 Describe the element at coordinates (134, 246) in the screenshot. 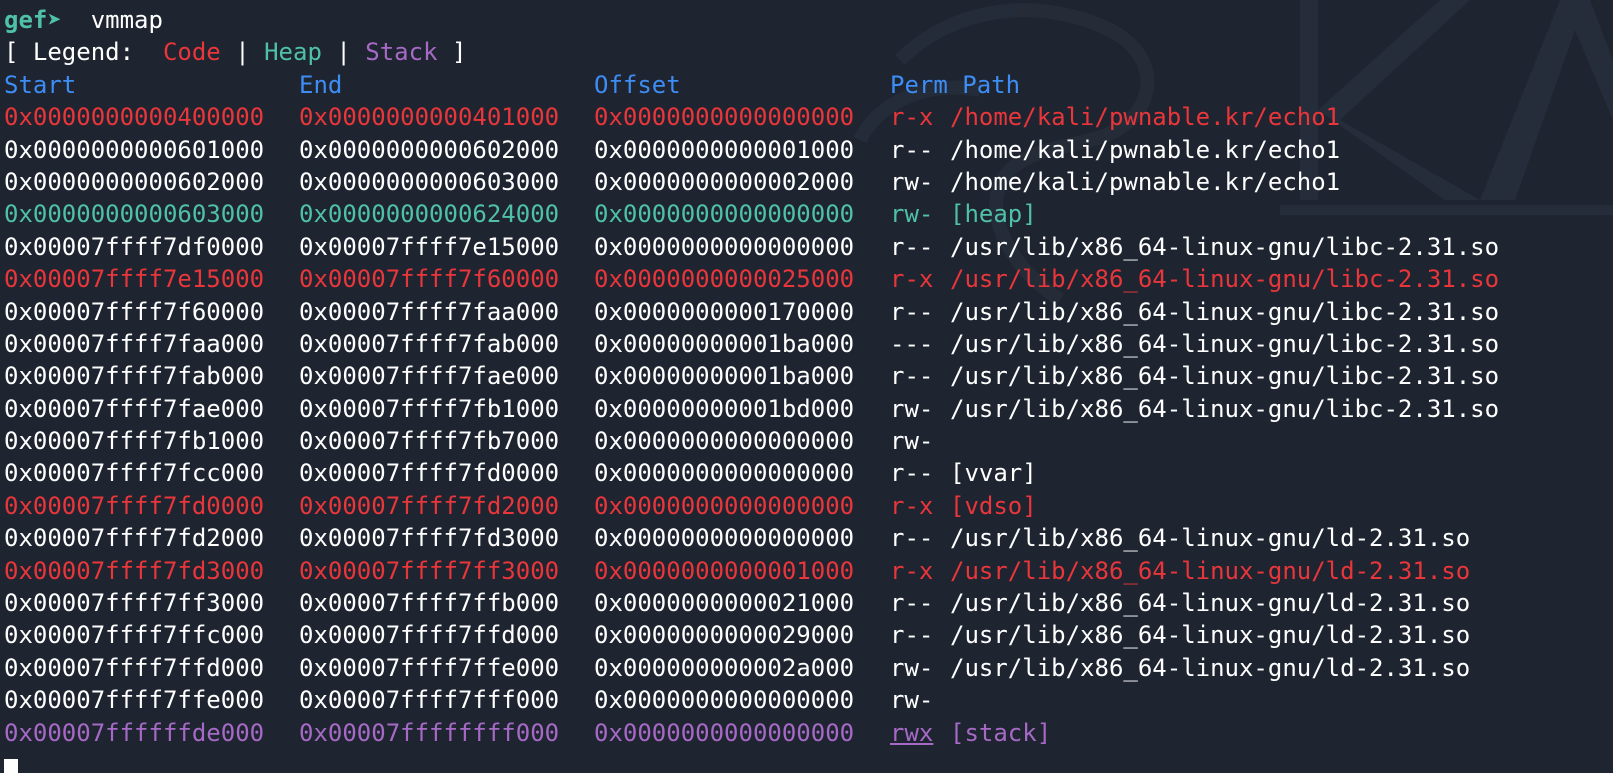

I see `row-start-address: 0x00007ffff7df0000` at that location.